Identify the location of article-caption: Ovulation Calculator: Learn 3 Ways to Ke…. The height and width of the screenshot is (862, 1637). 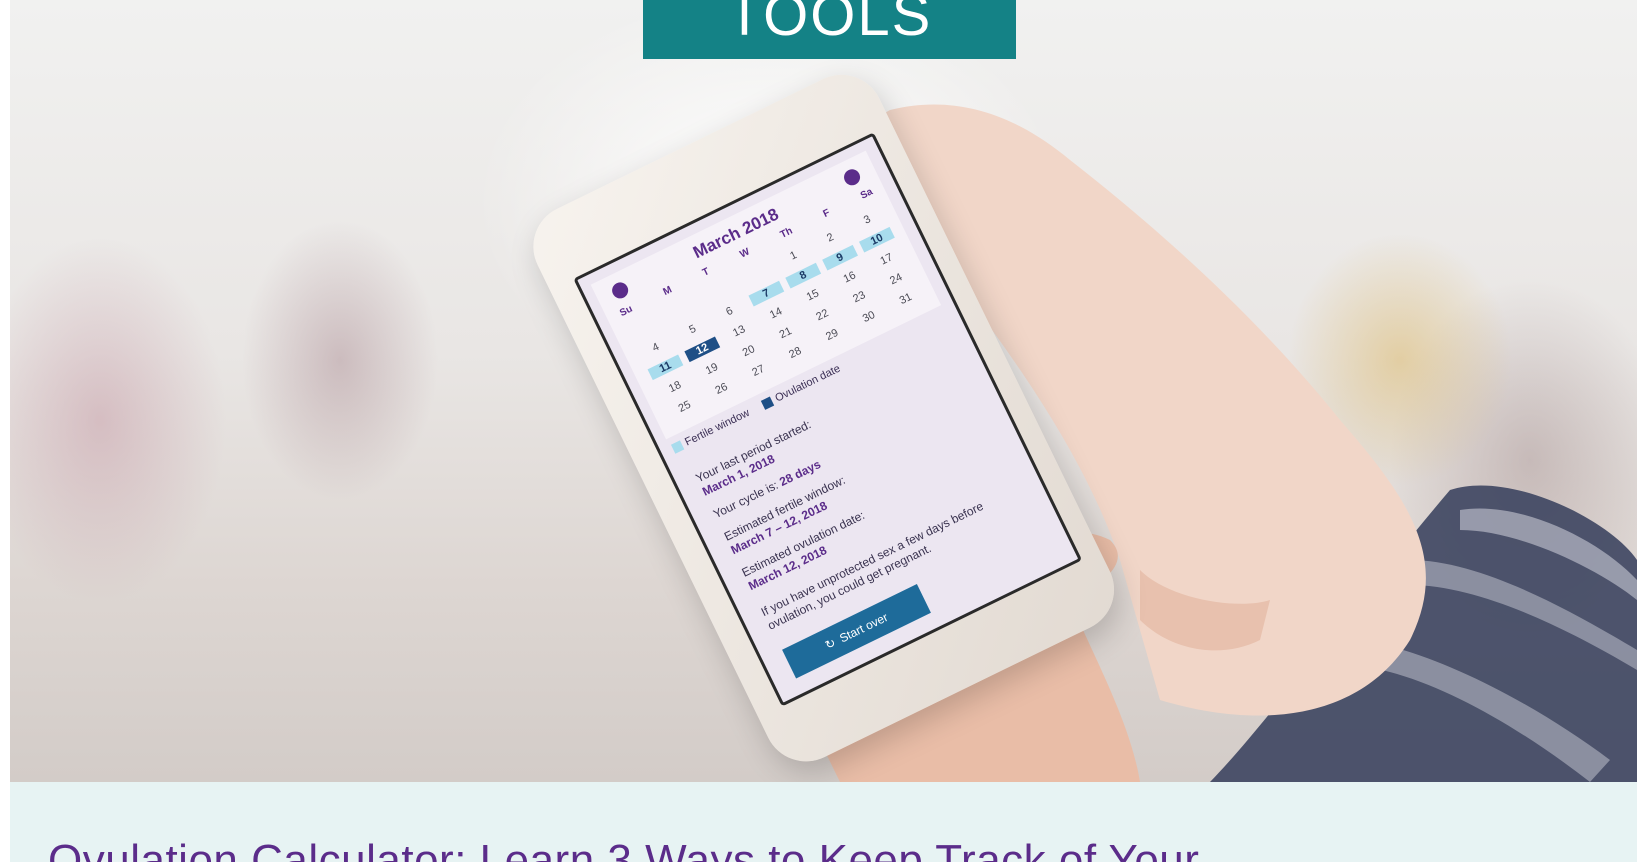
(823, 822).